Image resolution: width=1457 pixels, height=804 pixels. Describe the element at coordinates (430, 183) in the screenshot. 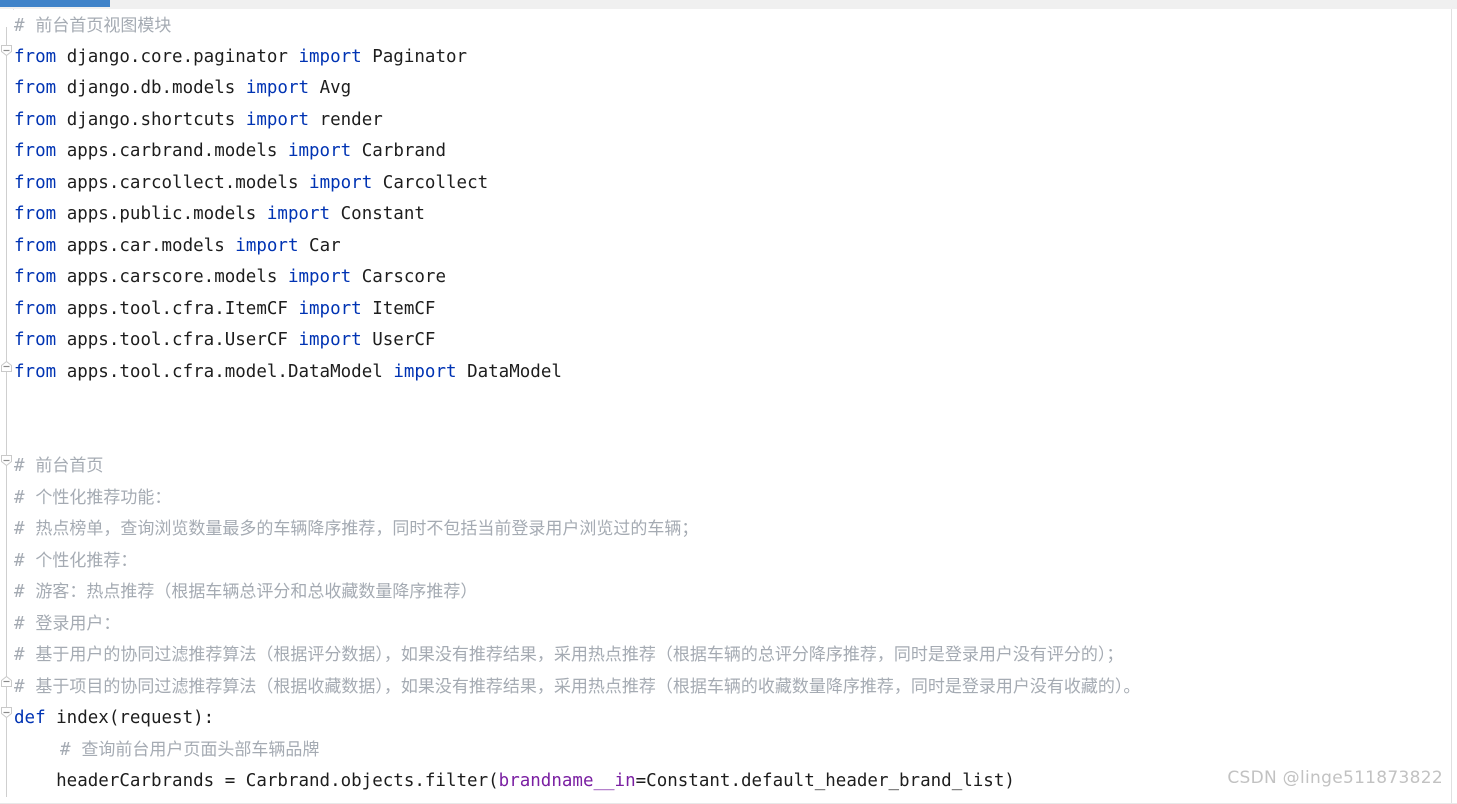

I see `code-token-plain: Carcollect` at that location.